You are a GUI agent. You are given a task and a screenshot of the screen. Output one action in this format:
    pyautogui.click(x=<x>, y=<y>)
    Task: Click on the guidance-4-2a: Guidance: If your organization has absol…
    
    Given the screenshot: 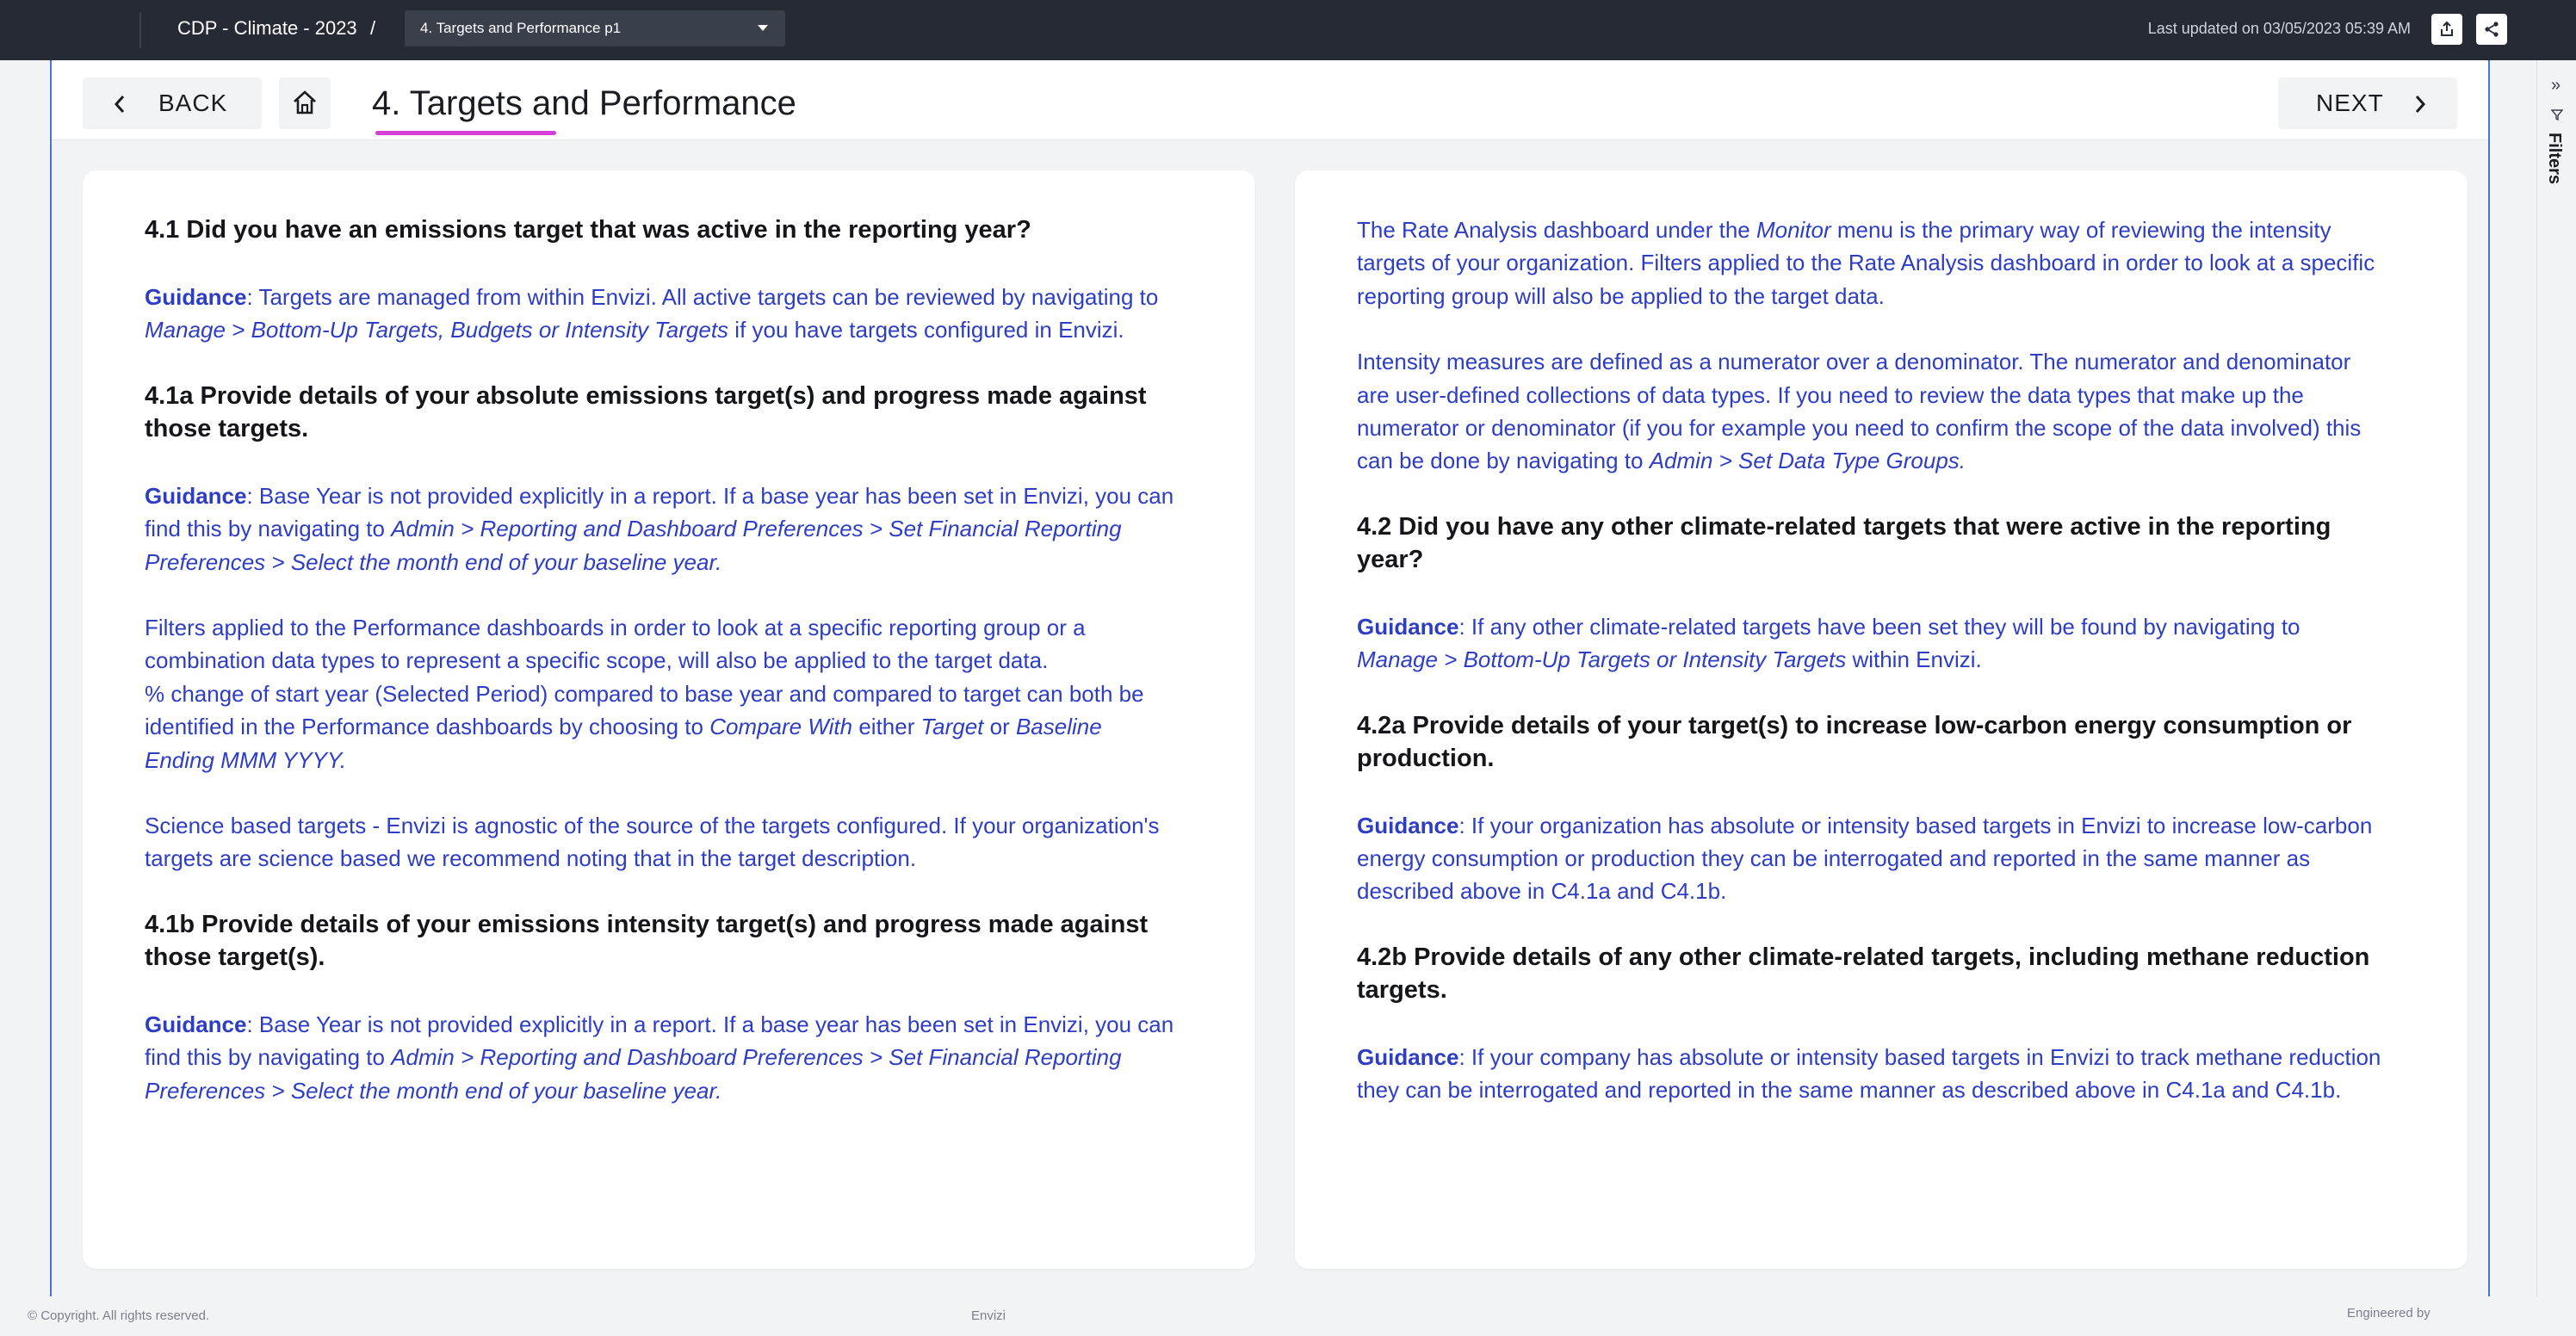 What is the action you would take?
    pyautogui.click(x=1872, y=859)
    